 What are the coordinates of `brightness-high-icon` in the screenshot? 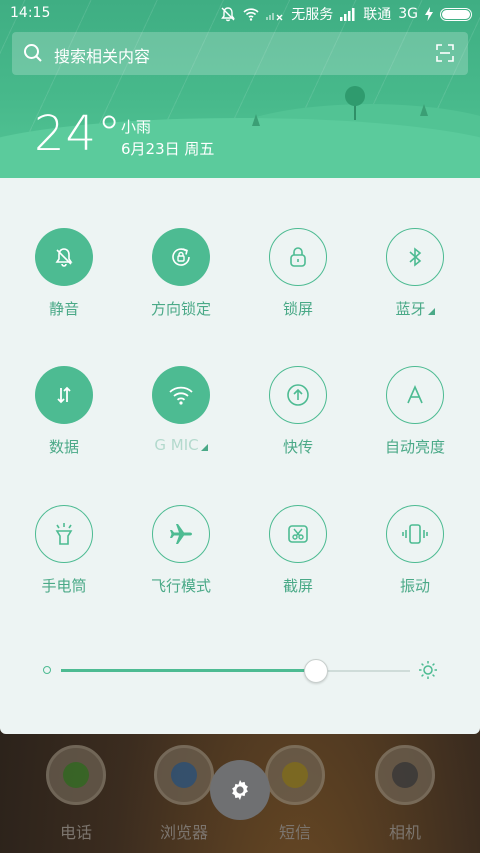 It's located at (428, 670).